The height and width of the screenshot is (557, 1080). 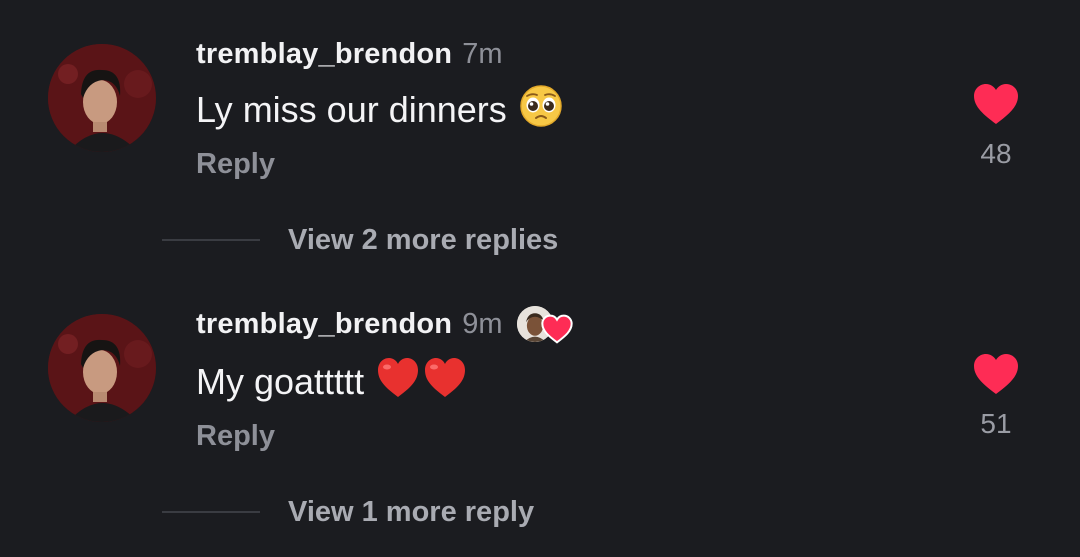 I want to click on view-more-replies-button: View 1 more reply, so click(x=411, y=512).